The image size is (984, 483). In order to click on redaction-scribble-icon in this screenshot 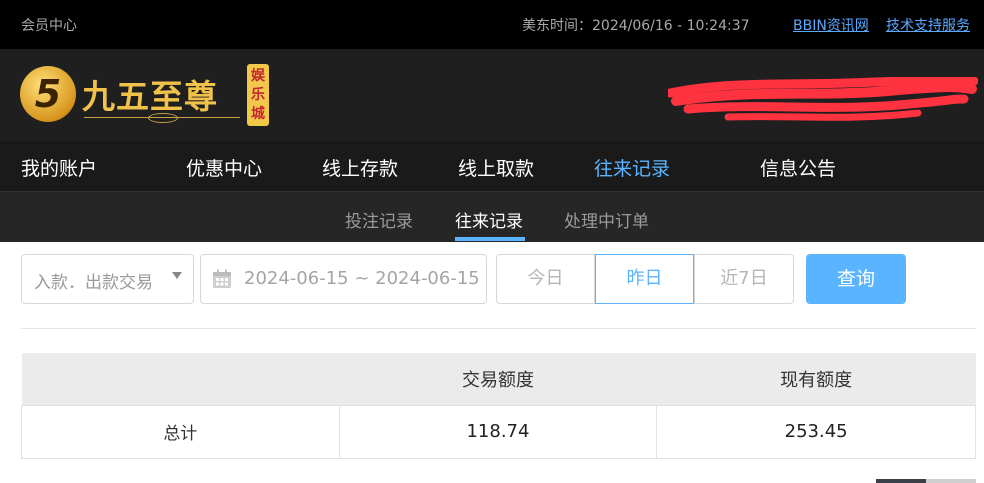, I will do `click(823, 99)`.